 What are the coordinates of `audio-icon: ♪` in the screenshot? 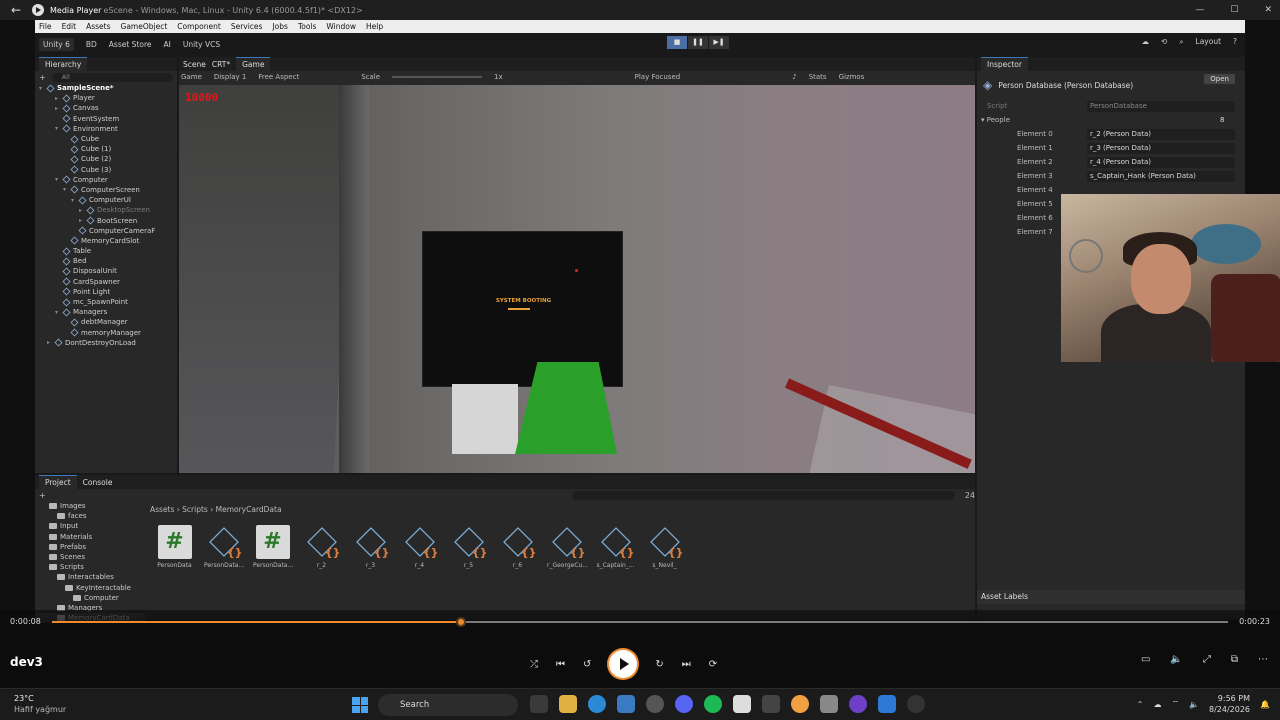 It's located at (794, 77).